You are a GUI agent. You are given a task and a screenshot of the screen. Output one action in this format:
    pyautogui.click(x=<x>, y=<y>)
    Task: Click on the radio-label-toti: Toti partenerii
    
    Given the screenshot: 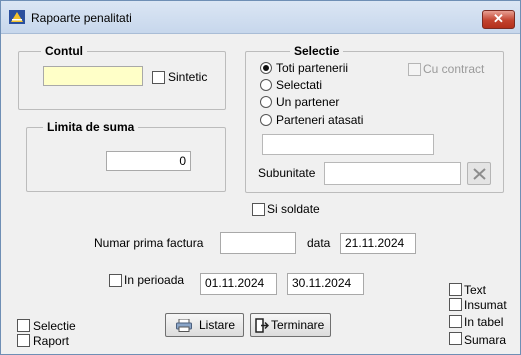 What is the action you would take?
    pyautogui.click(x=312, y=68)
    